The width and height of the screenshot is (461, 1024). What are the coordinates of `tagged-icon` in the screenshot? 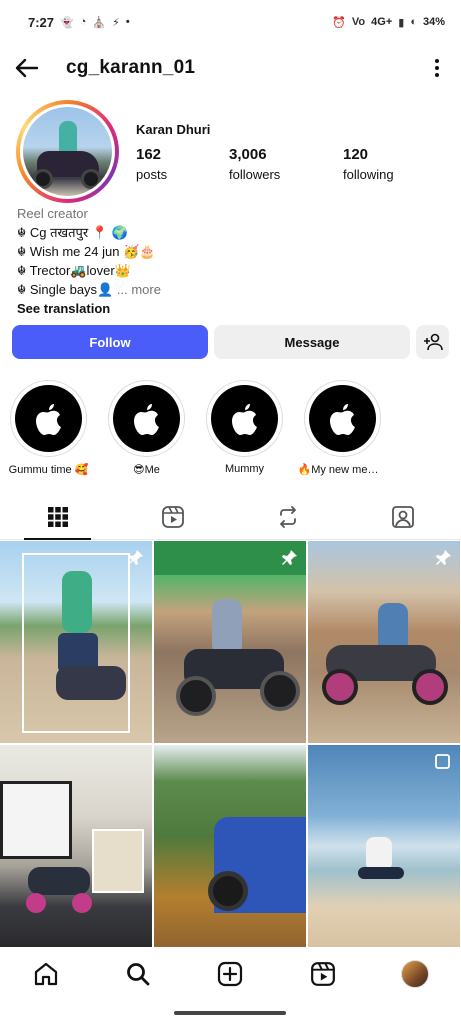 It's located at (403, 516).